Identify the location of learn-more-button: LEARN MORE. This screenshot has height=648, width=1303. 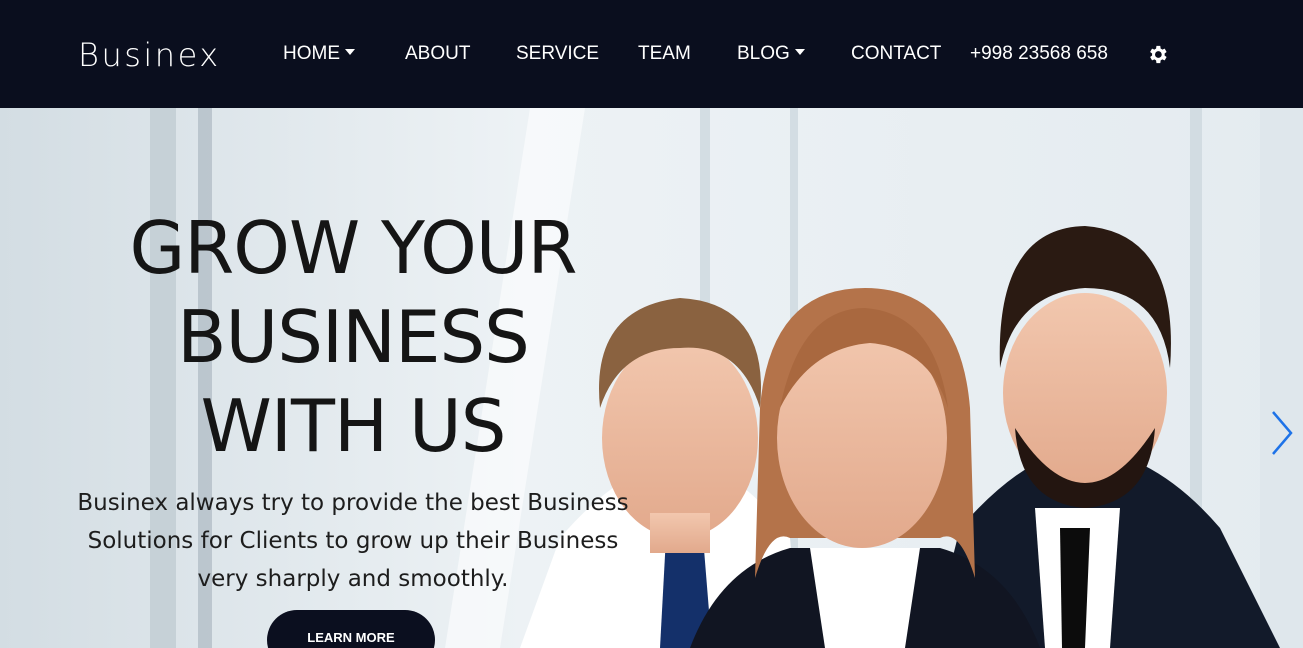
(351, 629).